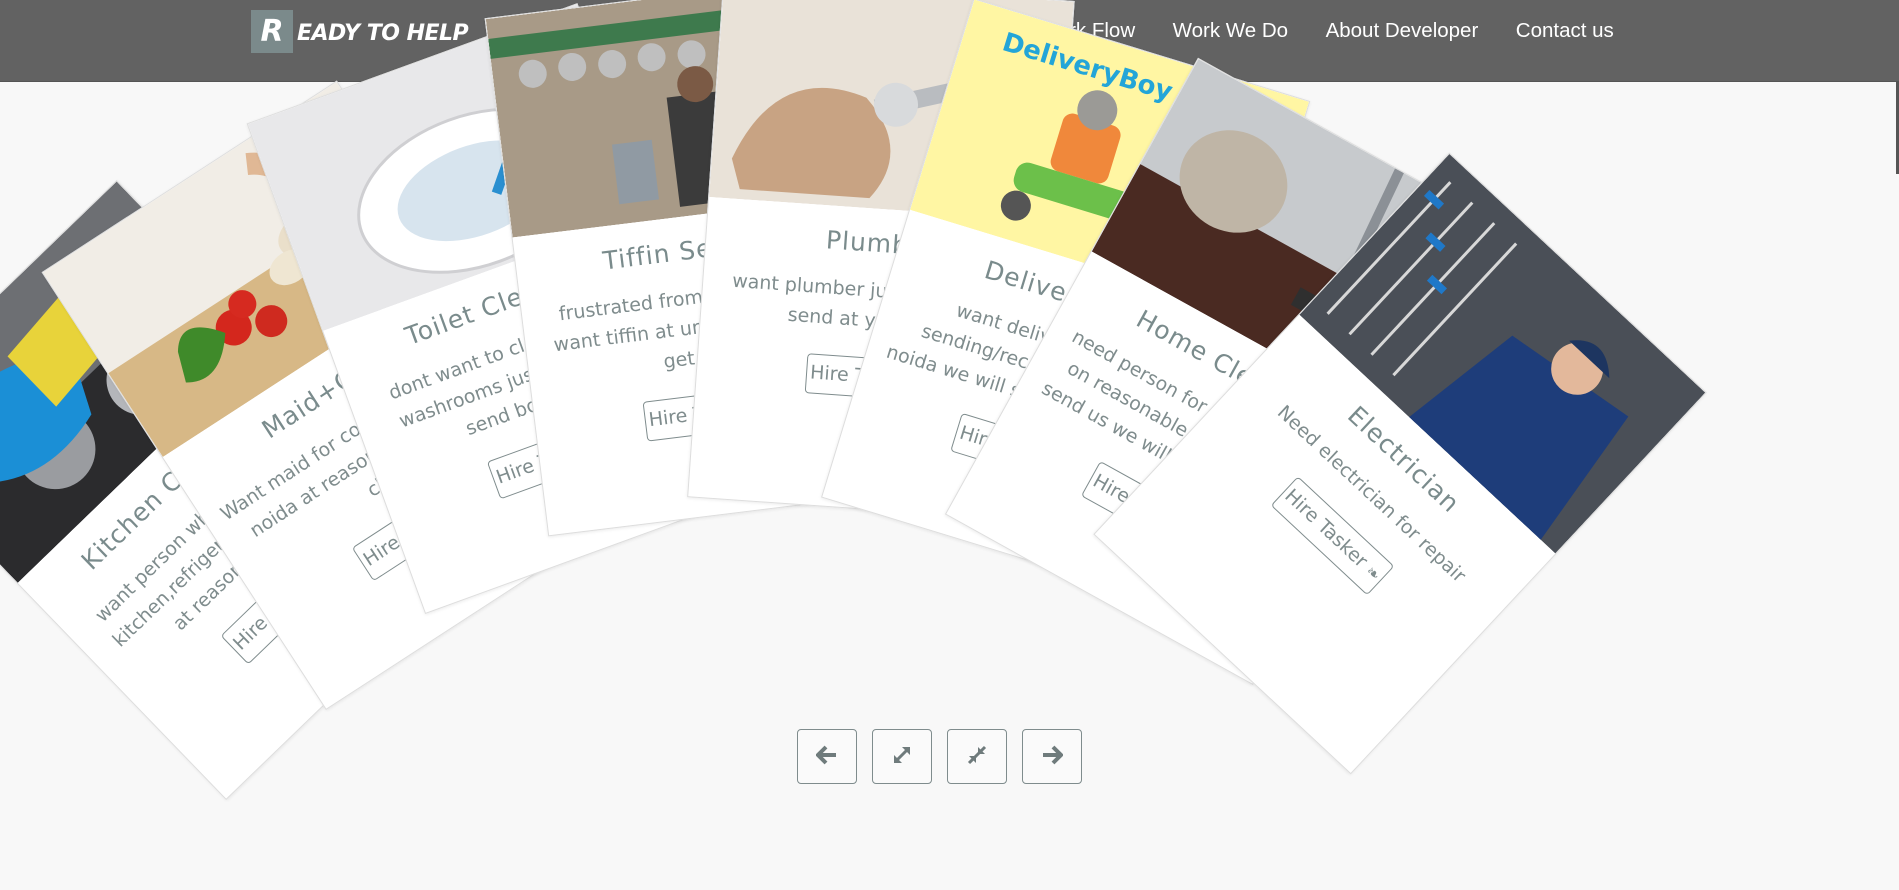  I want to click on carousel-controls, so click(939, 756).